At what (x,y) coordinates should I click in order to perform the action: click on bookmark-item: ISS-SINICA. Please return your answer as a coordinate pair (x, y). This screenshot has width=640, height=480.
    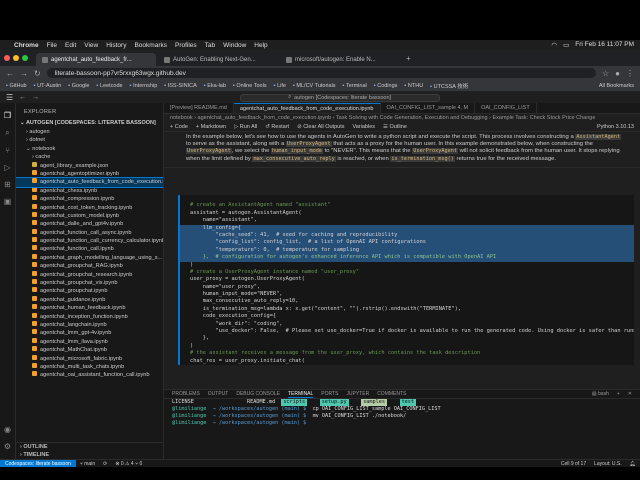
    Looking at the image, I should click on (180, 86).